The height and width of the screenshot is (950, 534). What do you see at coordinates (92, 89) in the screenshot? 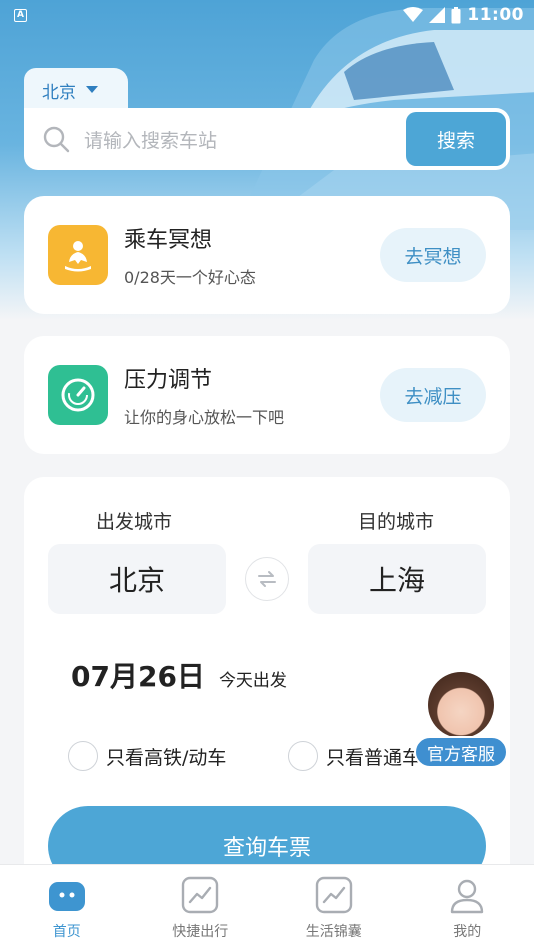
I see `caret-down-icon` at bounding box center [92, 89].